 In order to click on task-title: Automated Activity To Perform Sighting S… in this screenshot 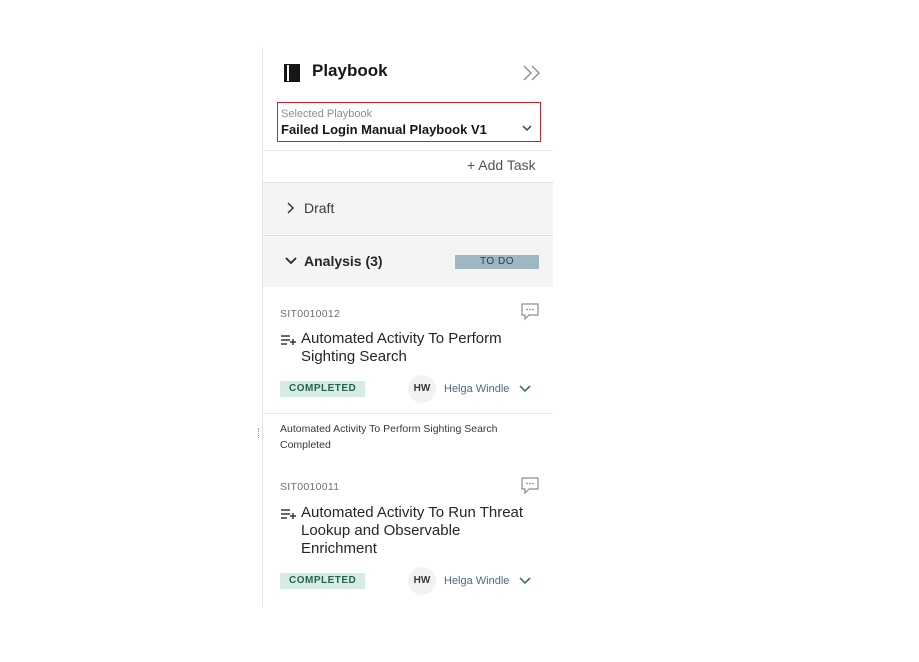, I will do `click(418, 348)`.